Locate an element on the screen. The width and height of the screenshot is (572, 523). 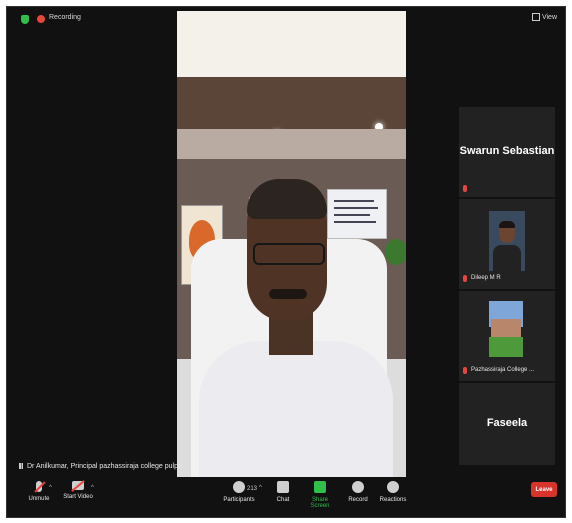
speaker-glasses is located at coordinates (289, 254).